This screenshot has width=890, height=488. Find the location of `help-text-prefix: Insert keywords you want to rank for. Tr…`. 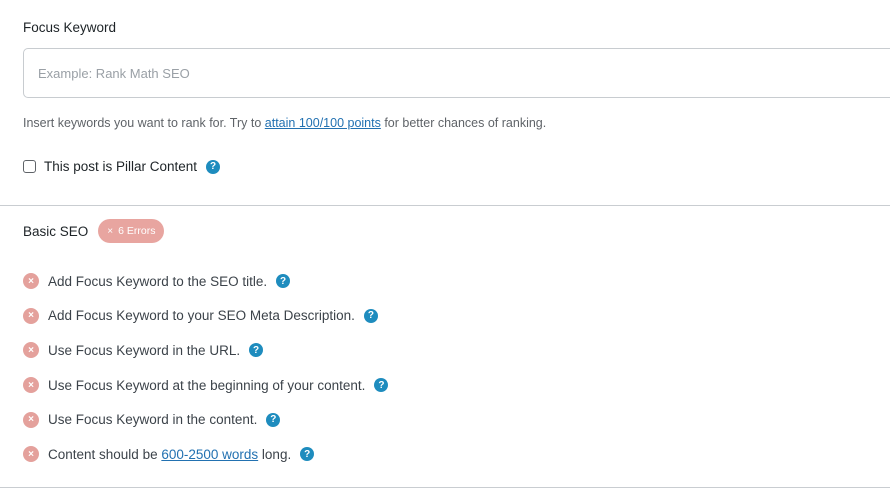

help-text-prefix: Insert keywords you want to rank for. Tr… is located at coordinates (144, 123).